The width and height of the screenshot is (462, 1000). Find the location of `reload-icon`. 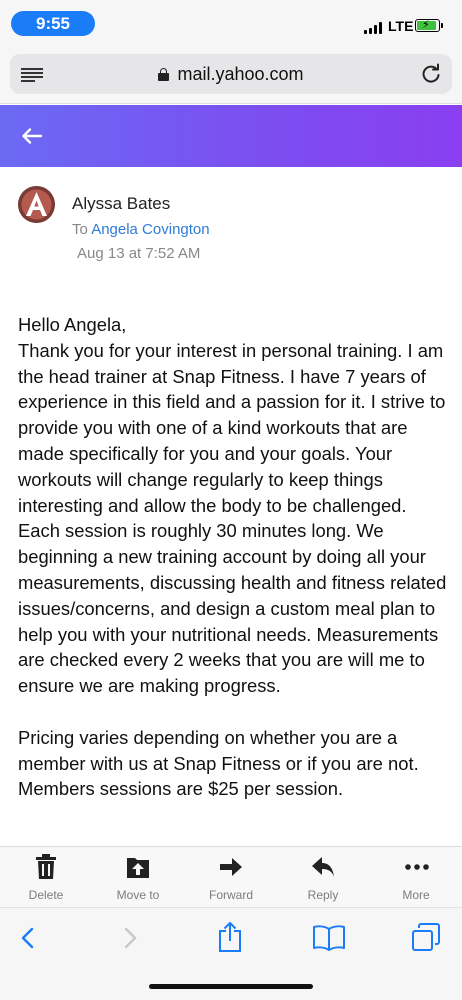

reload-icon is located at coordinates (431, 74).